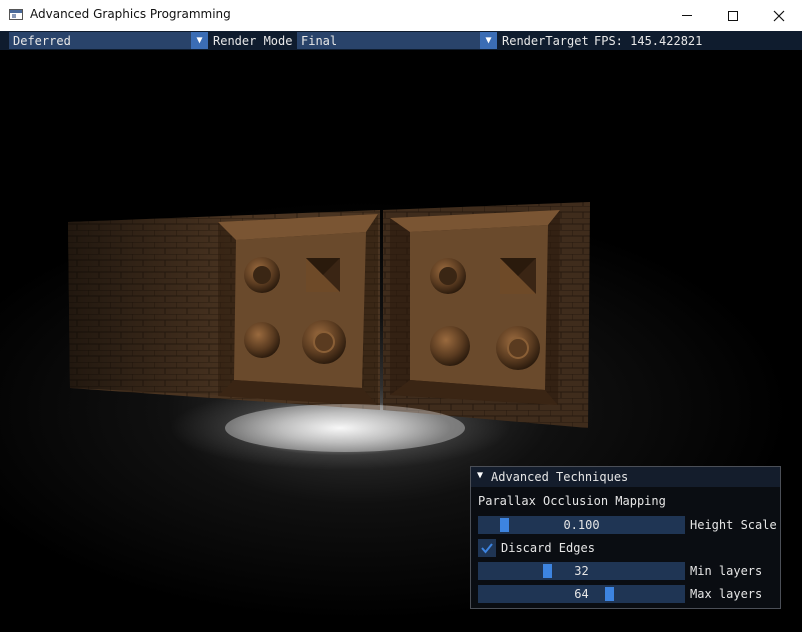 Image resolution: width=802 pixels, height=632 pixels. I want to click on renderer-combo: Deferred, so click(100, 40).